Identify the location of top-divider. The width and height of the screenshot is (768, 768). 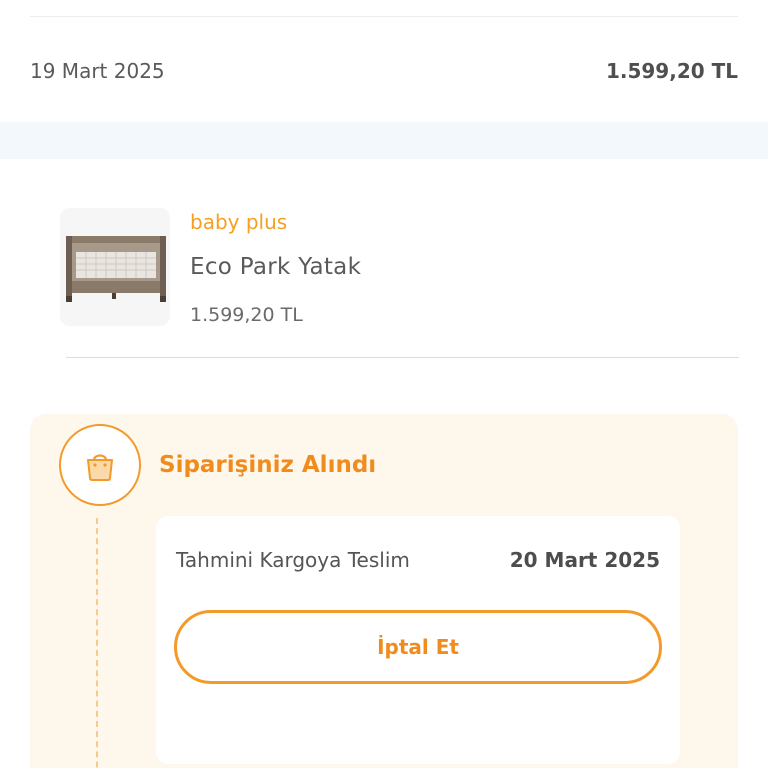
(384, 16).